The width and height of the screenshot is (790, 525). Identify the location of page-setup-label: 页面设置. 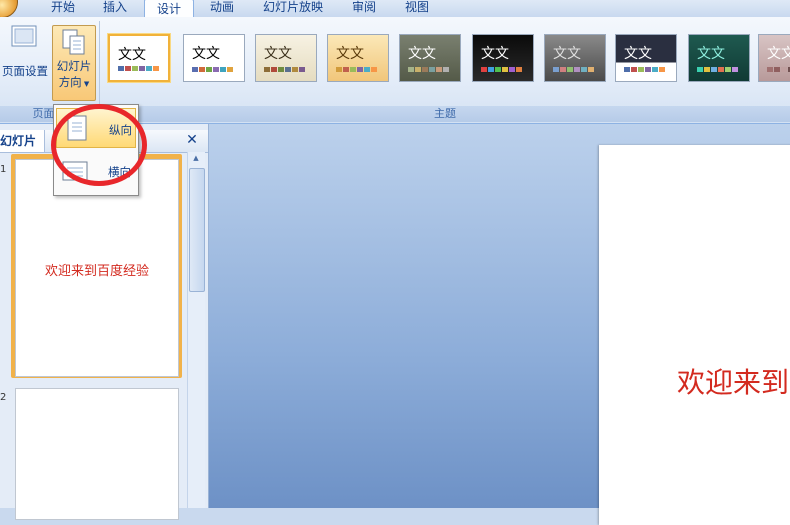
(25, 71).